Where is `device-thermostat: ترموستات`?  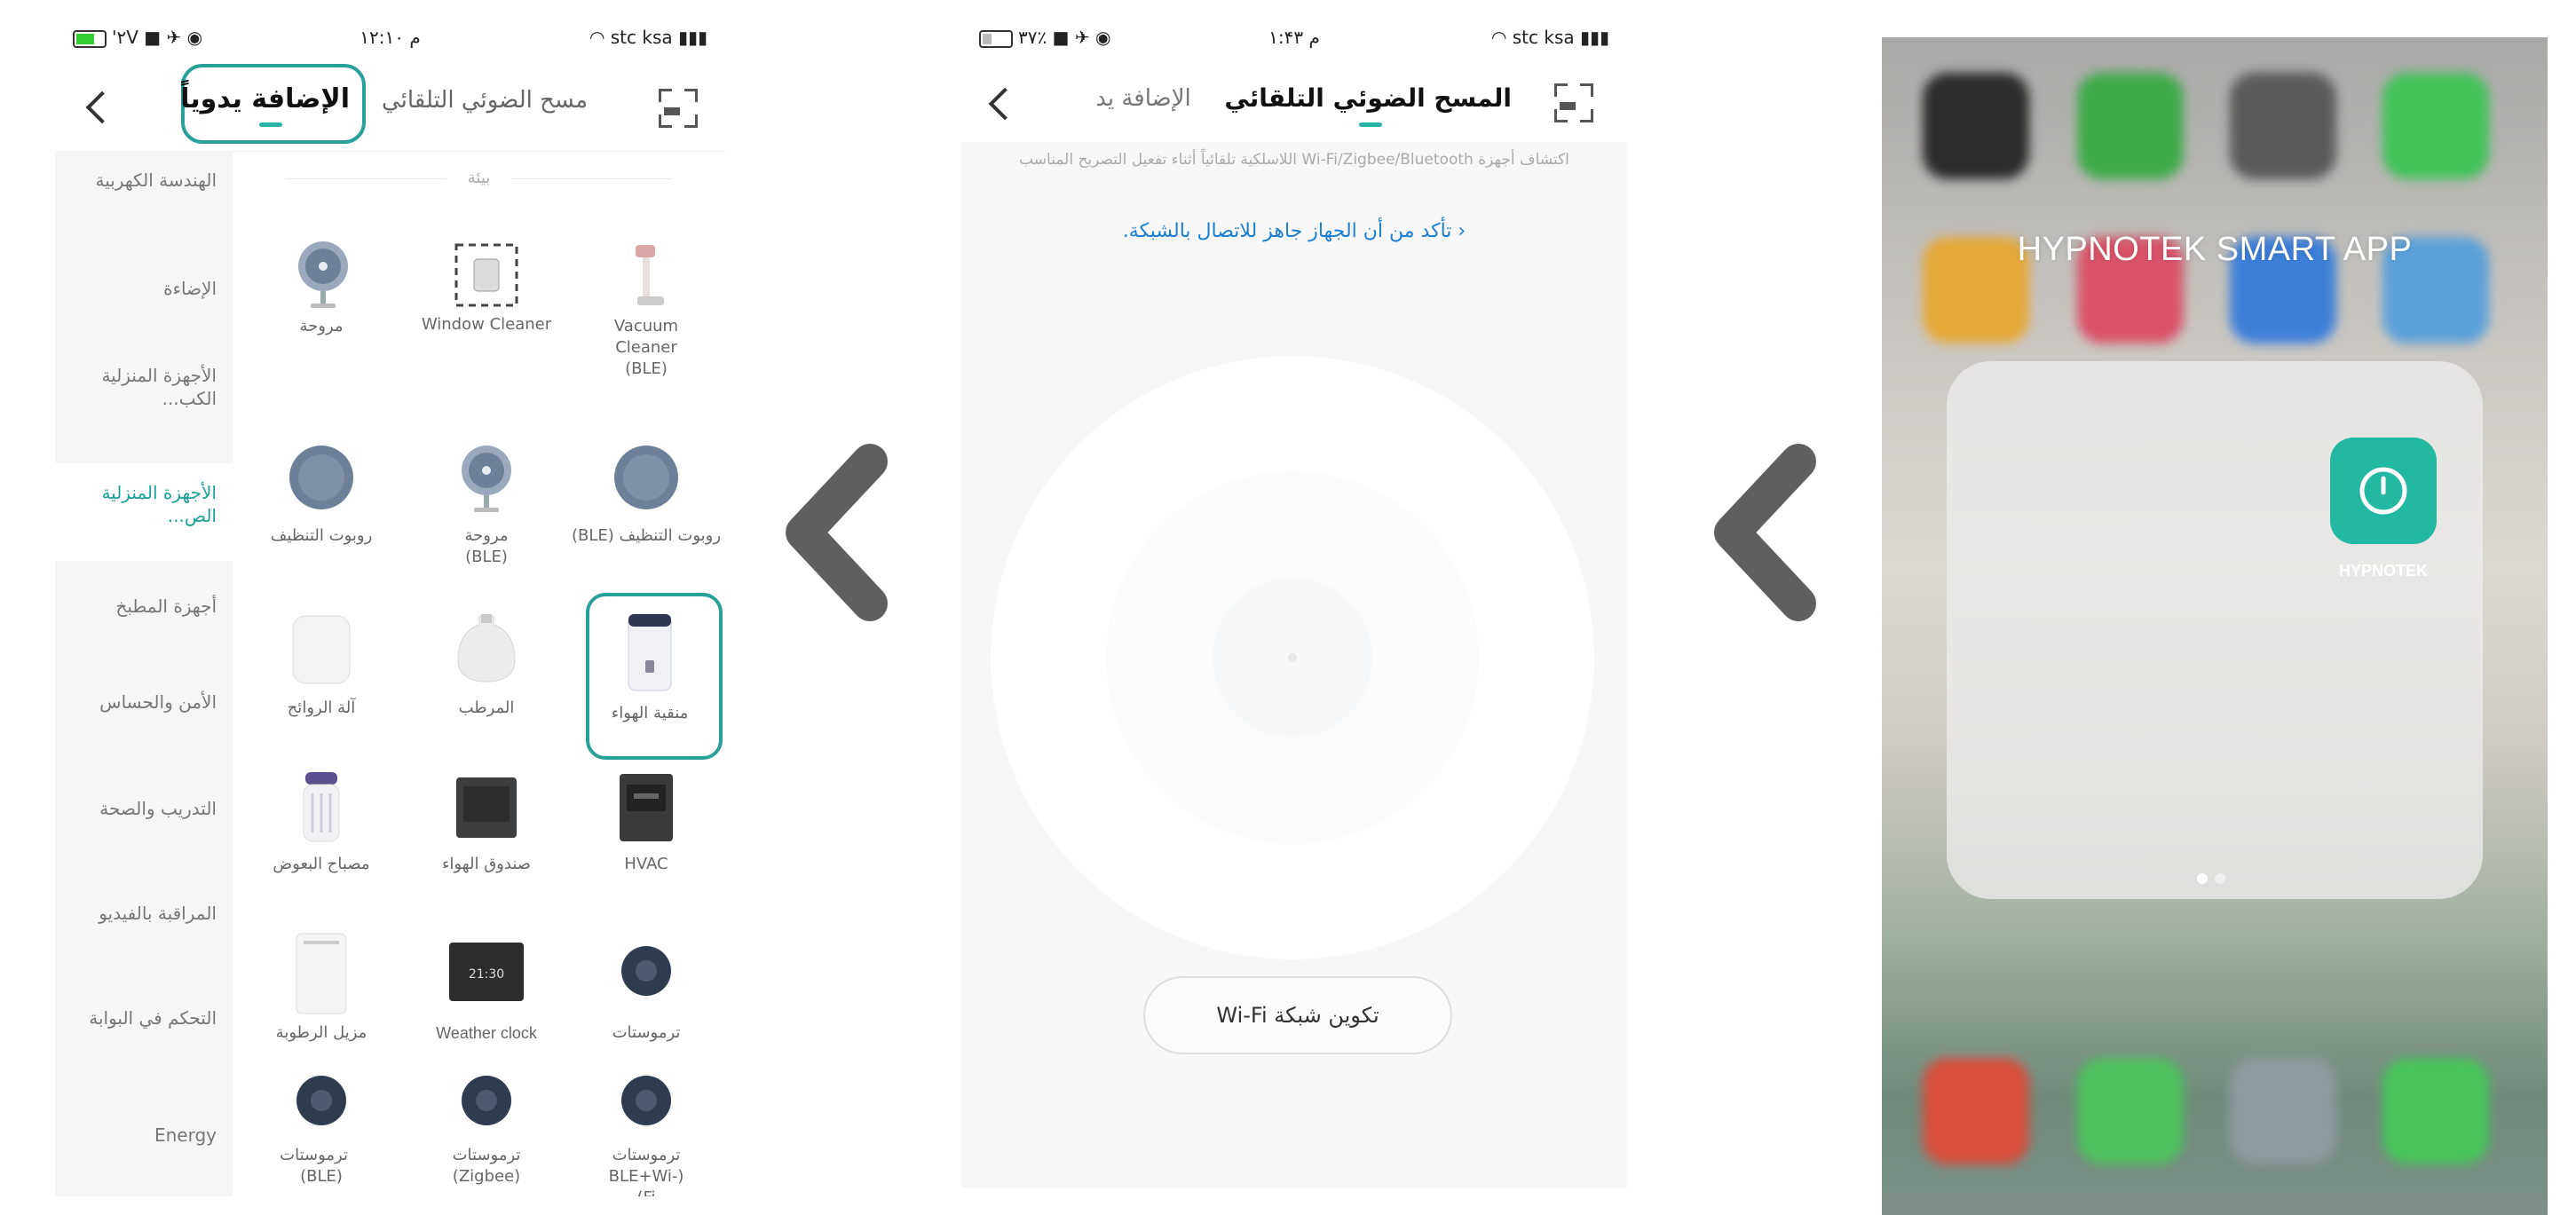
device-thermostat: ترموستات is located at coordinates (645, 989).